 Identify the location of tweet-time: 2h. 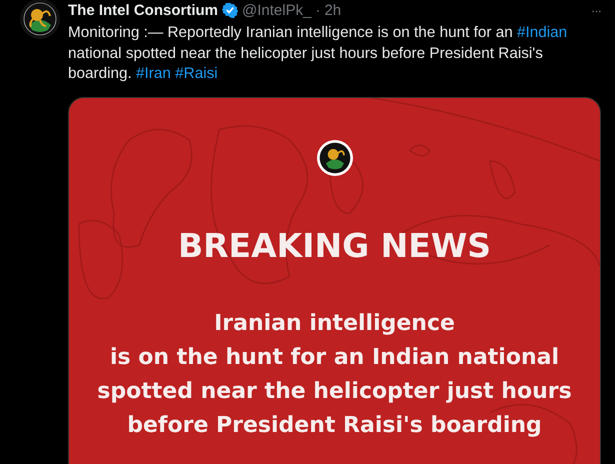
(333, 10).